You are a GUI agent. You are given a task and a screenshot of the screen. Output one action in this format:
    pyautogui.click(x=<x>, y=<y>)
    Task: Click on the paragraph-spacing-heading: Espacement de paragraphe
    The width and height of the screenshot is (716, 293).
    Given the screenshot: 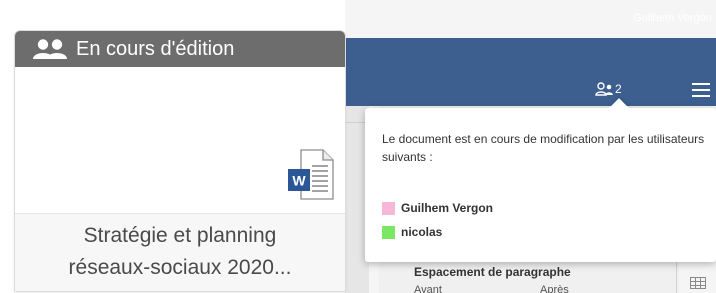 What is the action you would take?
    pyautogui.click(x=492, y=272)
    